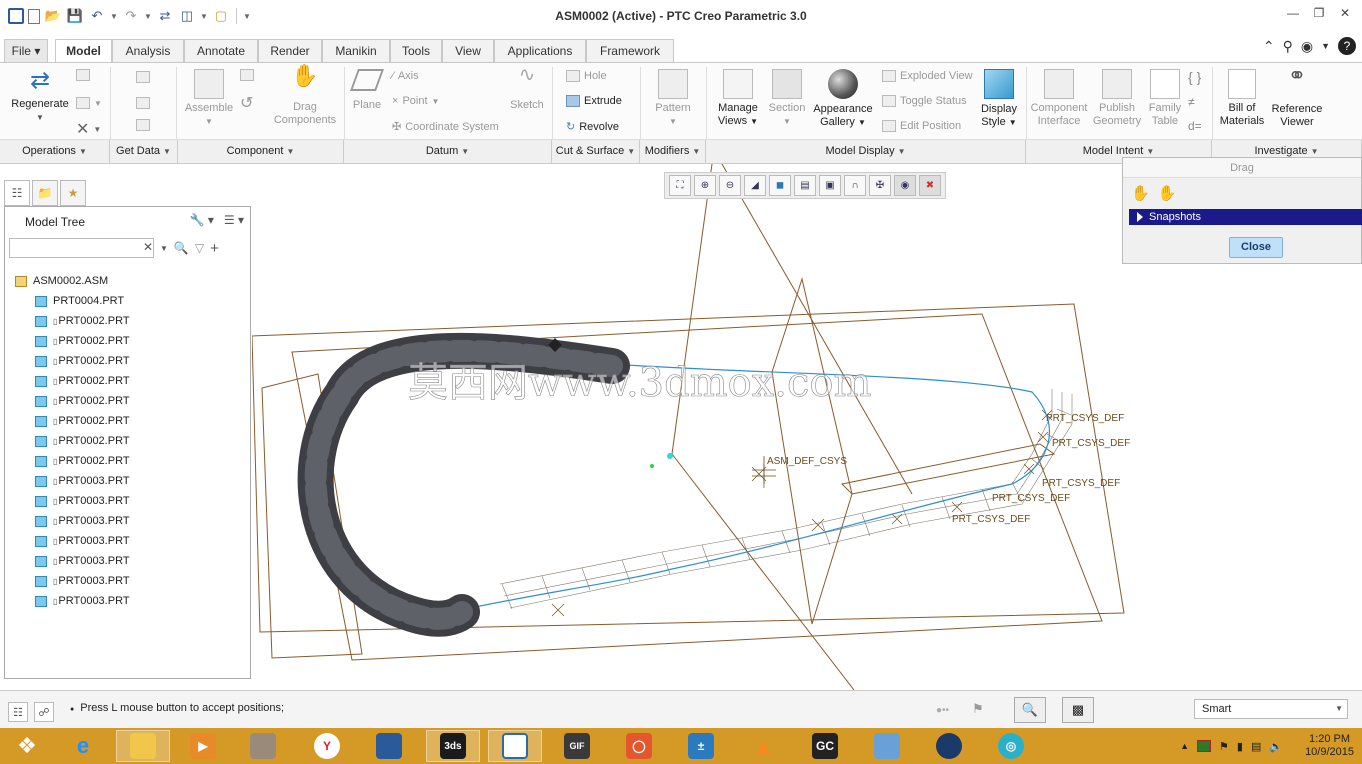 Image resolution: width=1362 pixels, height=764 pixels. Describe the element at coordinates (1011, 746) in the screenshot. I see `rainmeter-icon: ◎` at that location.